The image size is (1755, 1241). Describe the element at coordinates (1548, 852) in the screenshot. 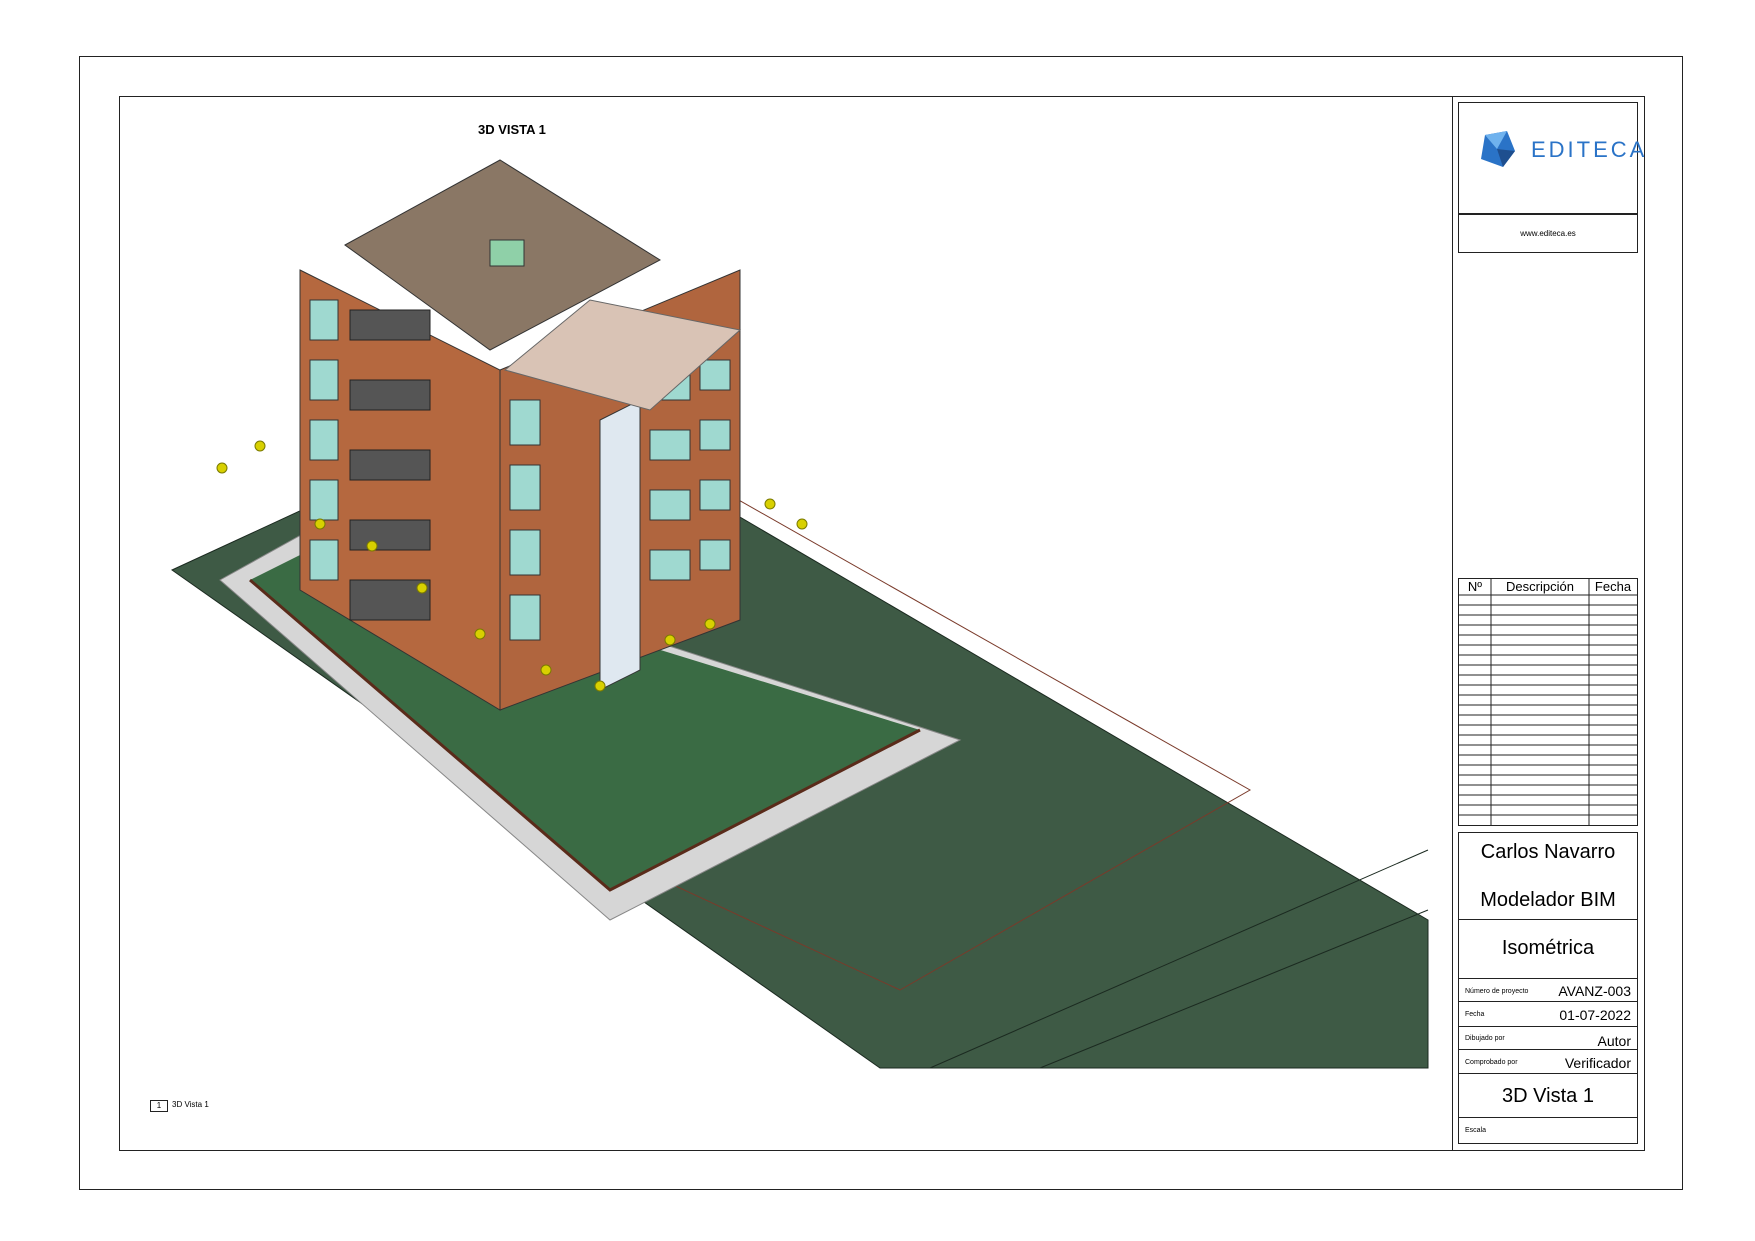

I see `author-name: Carlos Navarro` at that location.